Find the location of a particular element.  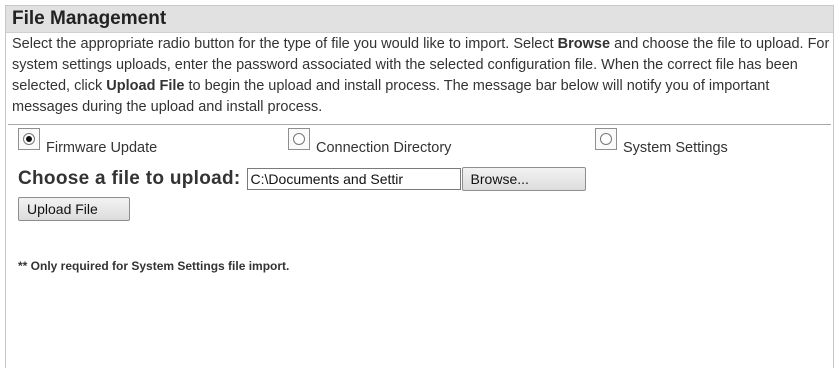

radio-label-firmware-update: Firmware Update is located at coordinates (102, 148).